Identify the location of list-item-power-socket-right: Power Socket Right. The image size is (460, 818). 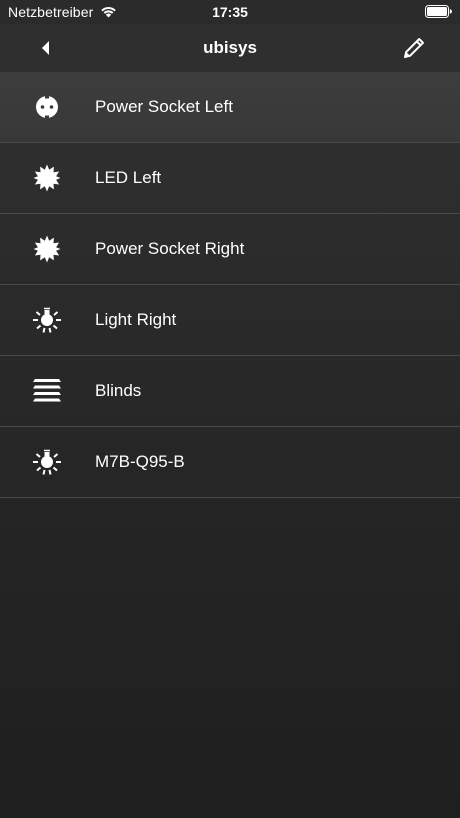
(230, 249).